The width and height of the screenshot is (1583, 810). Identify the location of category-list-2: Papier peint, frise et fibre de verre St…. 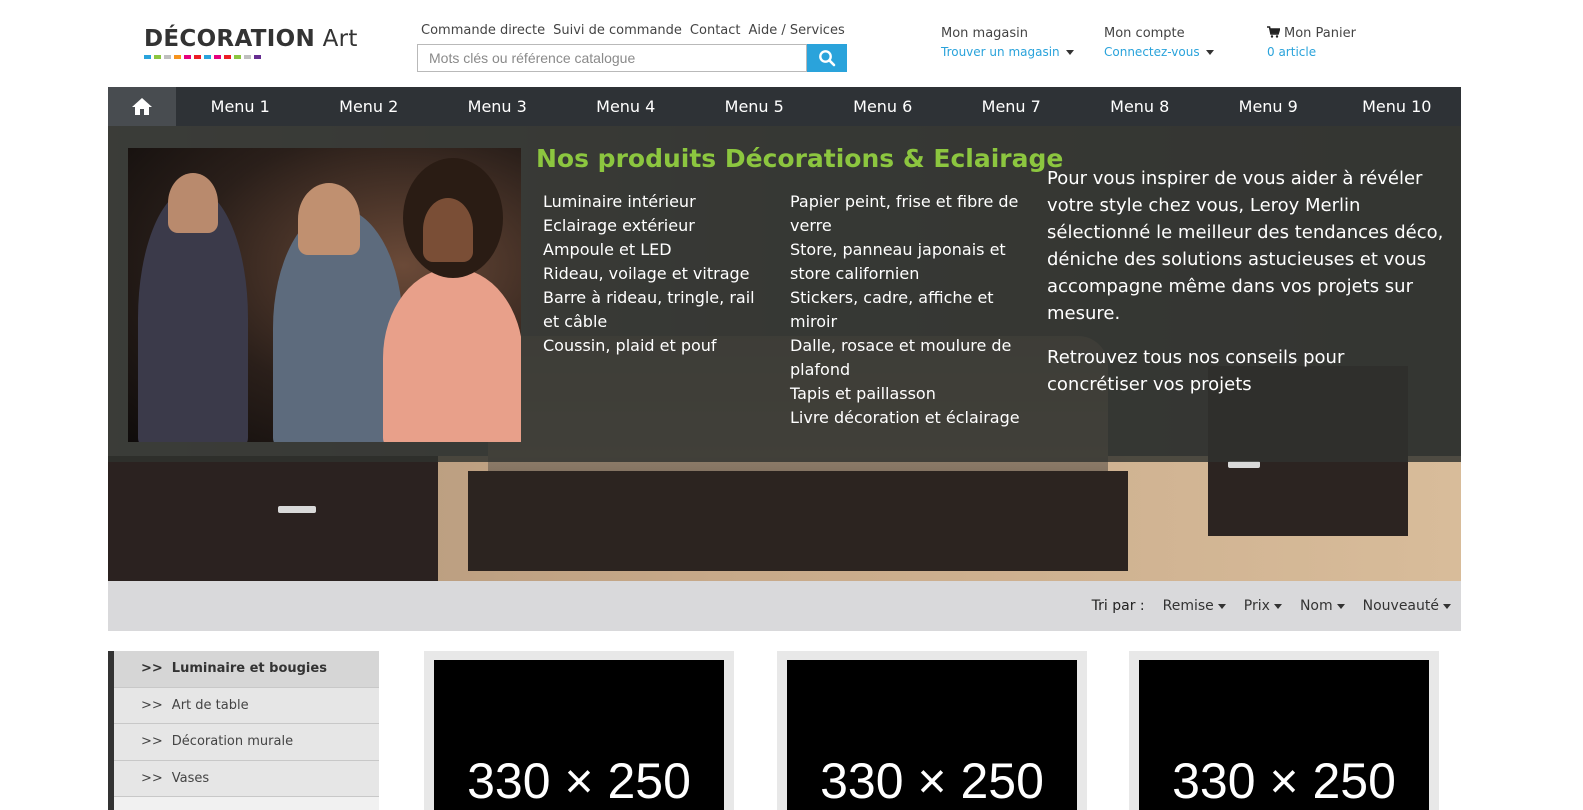
(911, 310).